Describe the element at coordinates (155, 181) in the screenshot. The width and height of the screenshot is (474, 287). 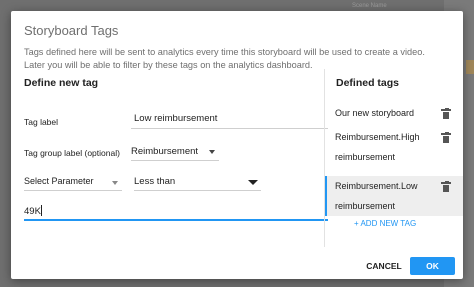
I see `operator-select-value: Less than` at that location.